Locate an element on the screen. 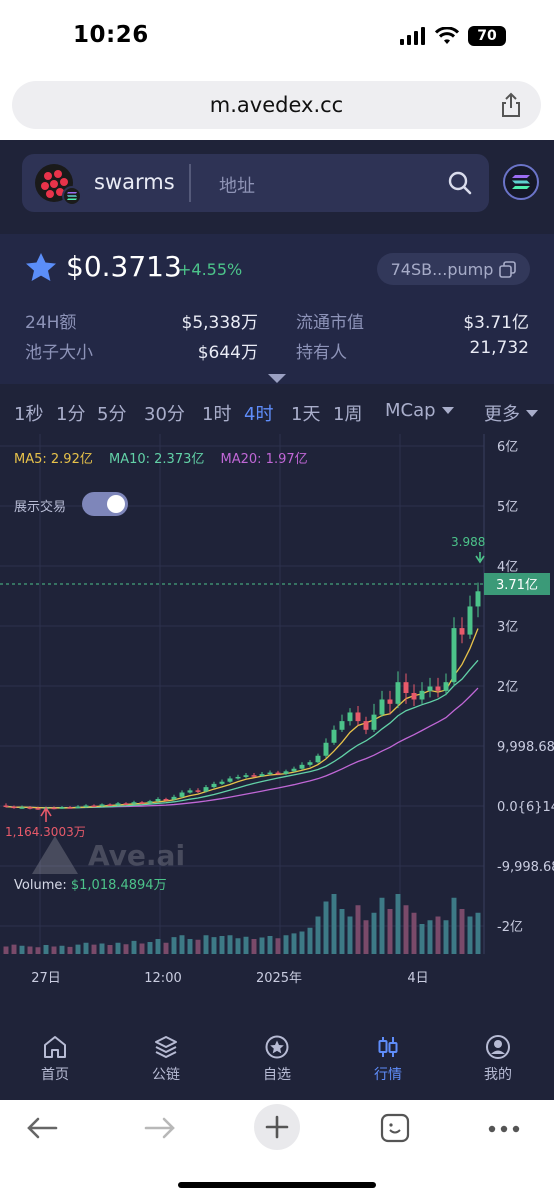 This screenshot has width=554, height=1200. url-text: m.avedex.cc is located at coordinates (276, 105).